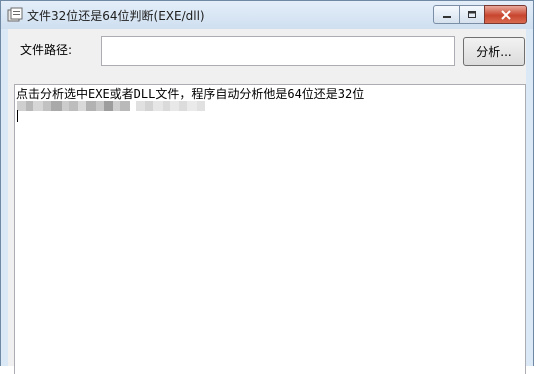 The width and height of the screenshot is (536, 374). What do you see at coordinates (124, 106) in the screenshot?
I see `redacted-text` at bounding box center [124, 106].